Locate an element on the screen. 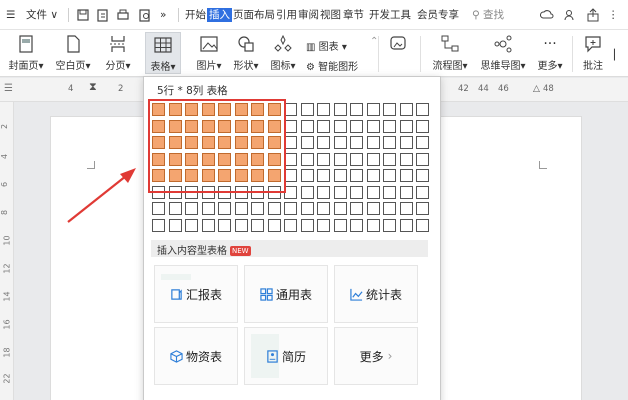 This screenshot has width=628, height=400. print-preview-icon is located at coordinates (145, 15).